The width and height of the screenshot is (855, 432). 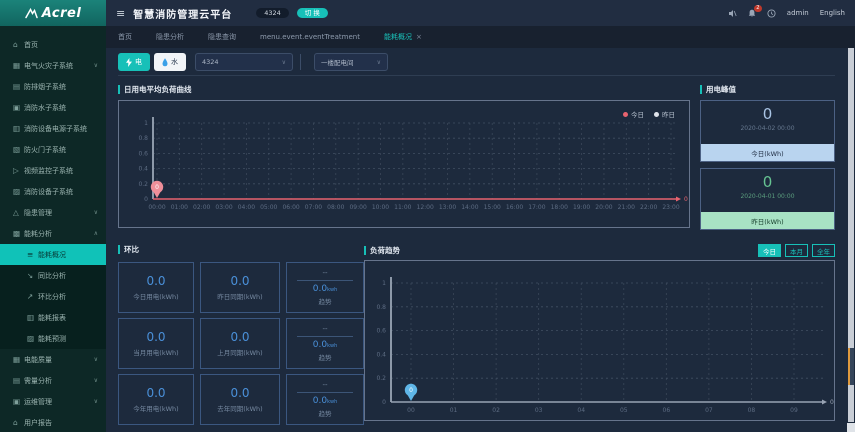 I want to click on tab-bar: 首页 隐患分析 隐患查询 menu.event.eventTreatment 能耗概况 ×, so click(x=480, y=37).